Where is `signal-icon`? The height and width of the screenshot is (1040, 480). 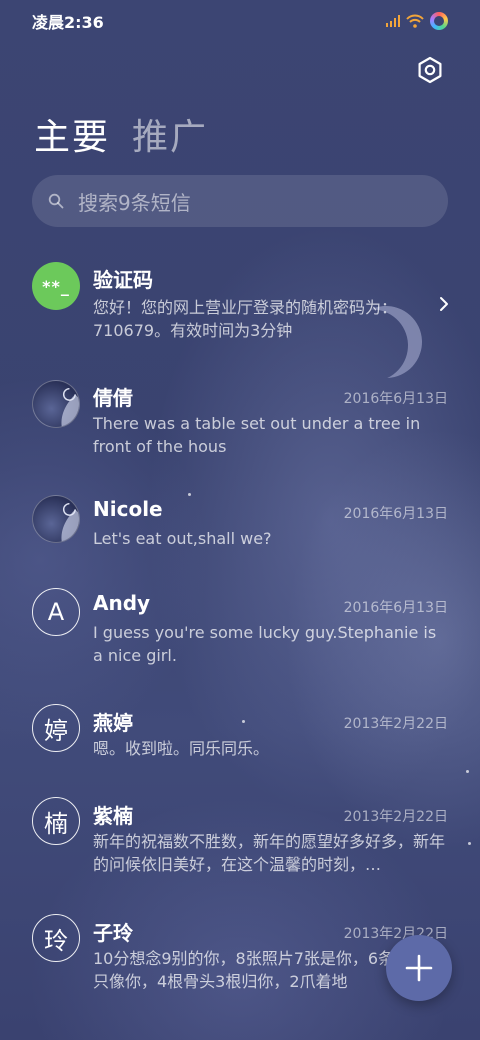
signal-icon is located at coordinates (393, 21).